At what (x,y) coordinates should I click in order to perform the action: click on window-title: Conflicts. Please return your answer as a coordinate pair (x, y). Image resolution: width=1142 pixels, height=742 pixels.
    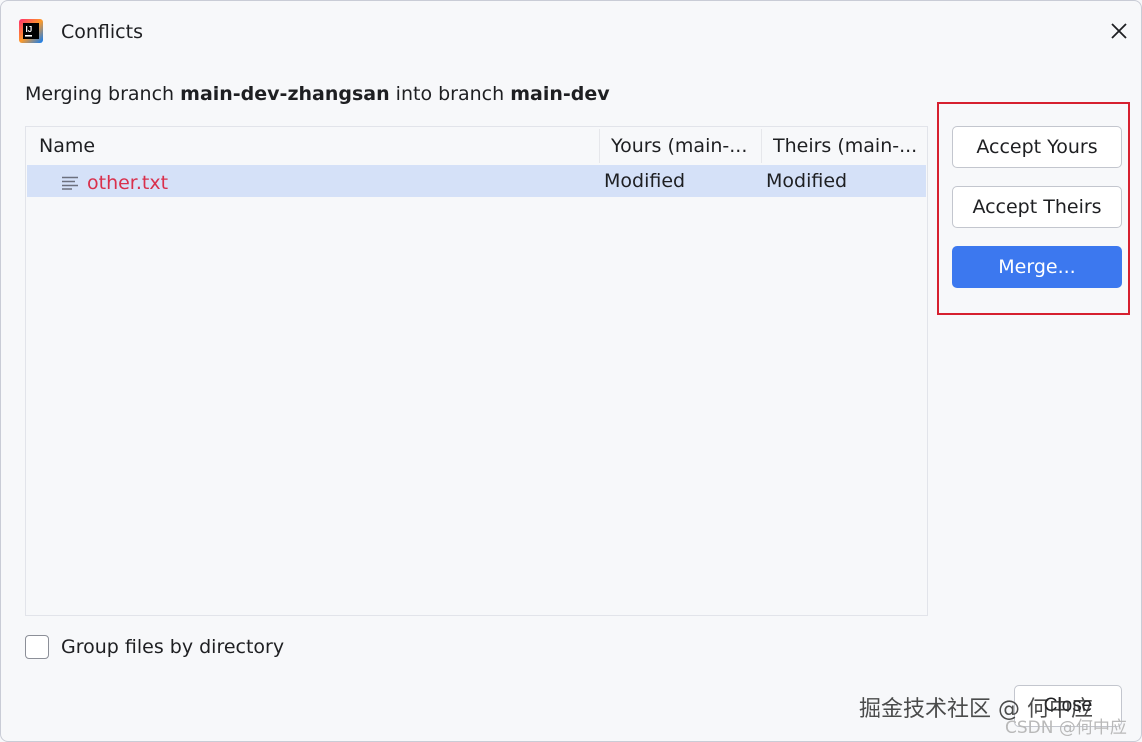
    Looking at the image, I should click on (102, 32).